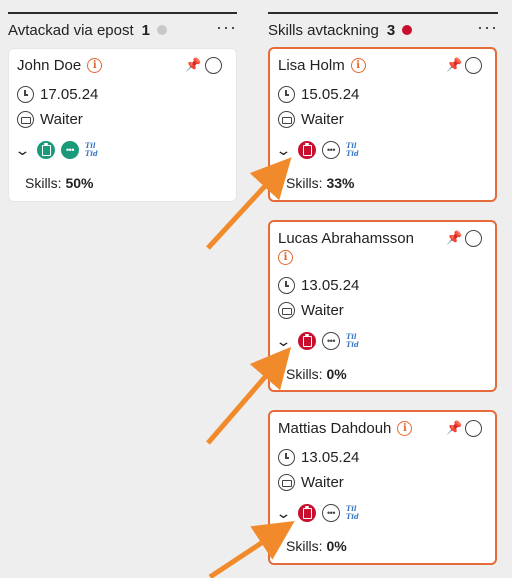 This screenshot has width=512, height=578. Describe the element at coordinates (323, 30) in the screenshot. I see `column-title: Skills avtackning` at that location.